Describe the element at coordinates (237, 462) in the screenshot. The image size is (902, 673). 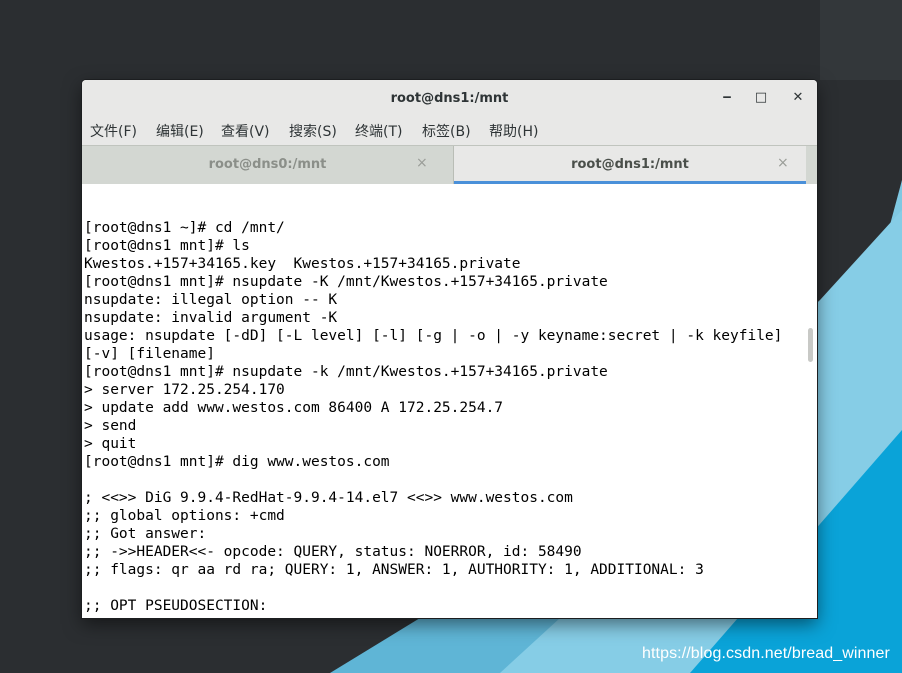
I see `terminal-line: [root@dns1 mnt]# dig www.westos.com` at that location.